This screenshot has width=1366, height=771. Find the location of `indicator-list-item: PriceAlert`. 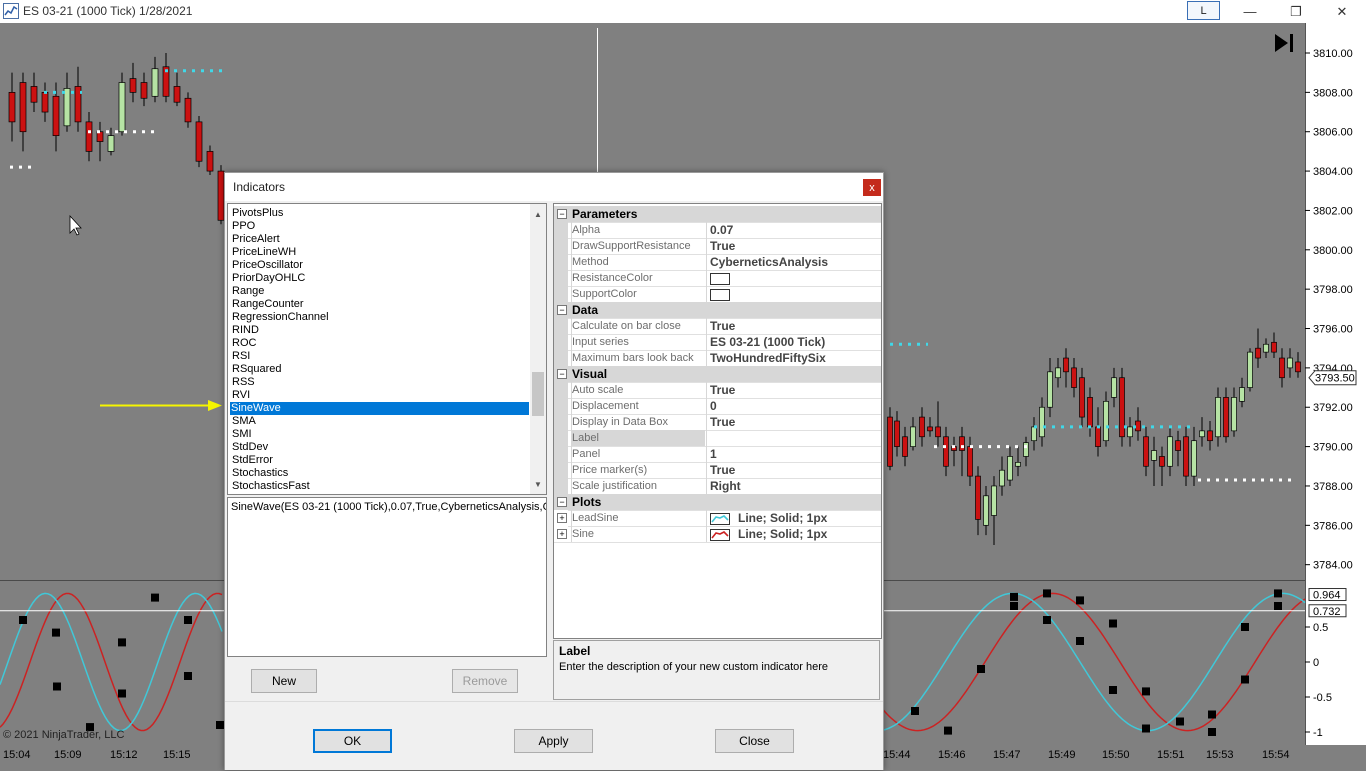

indicator-list-item: PriceAlert is located at coordinates (379, 239).